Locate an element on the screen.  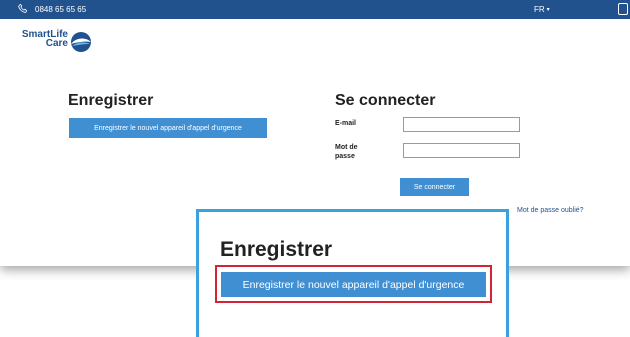
language-value: FR is located at coordinates (539, 9).